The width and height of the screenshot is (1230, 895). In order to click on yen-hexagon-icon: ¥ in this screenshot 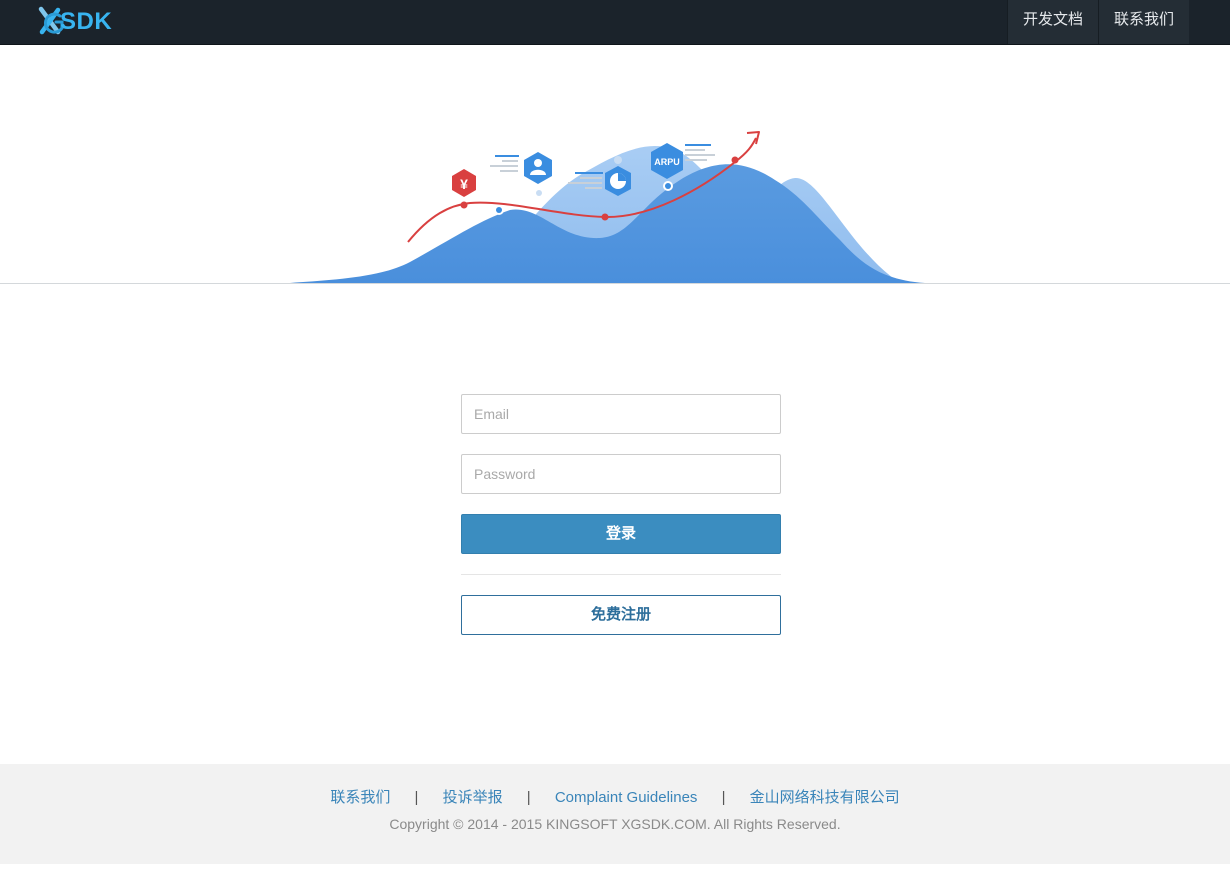, I will do `click(464, 183)`.